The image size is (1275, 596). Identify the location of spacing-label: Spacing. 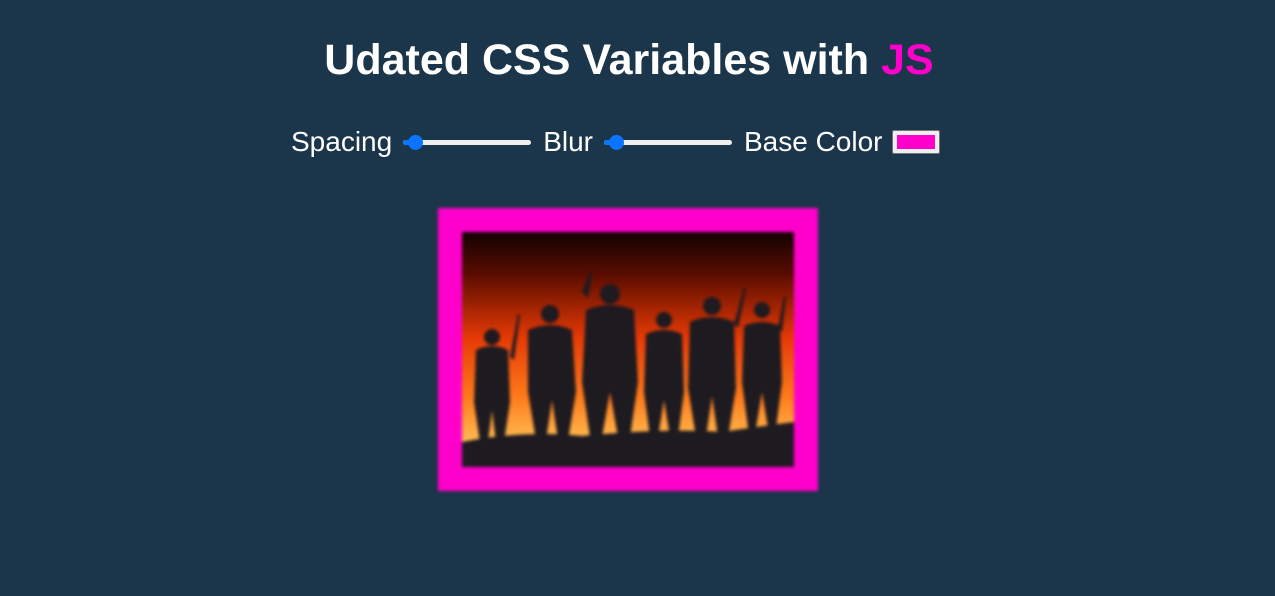
(342, 141).